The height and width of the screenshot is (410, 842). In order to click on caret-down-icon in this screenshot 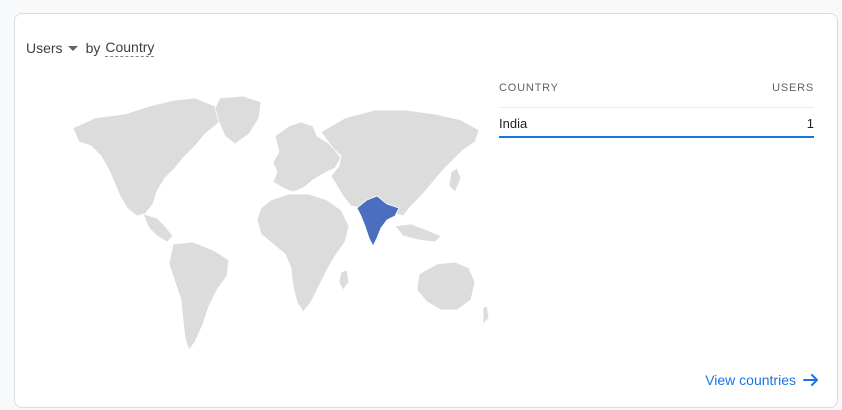, I will do `click(72, 48)`.